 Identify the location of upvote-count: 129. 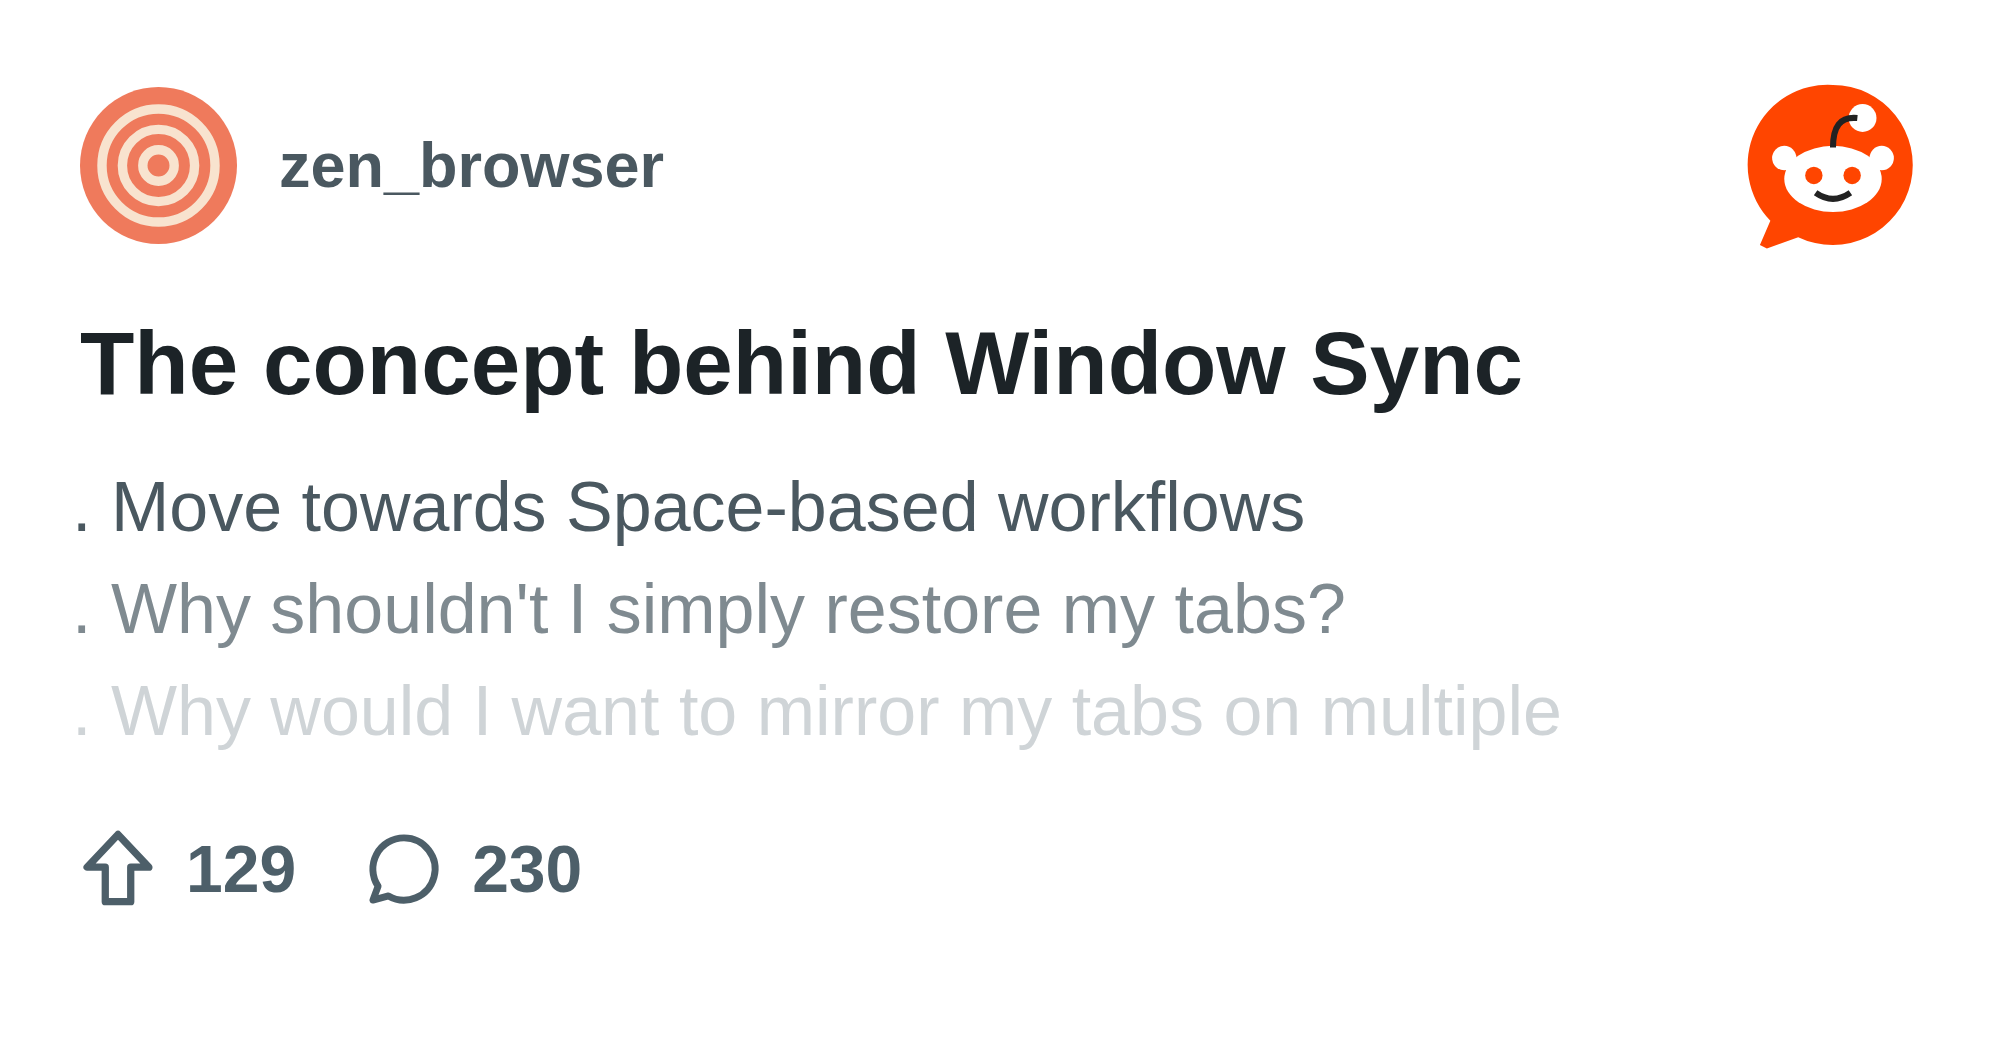
(241, 869).